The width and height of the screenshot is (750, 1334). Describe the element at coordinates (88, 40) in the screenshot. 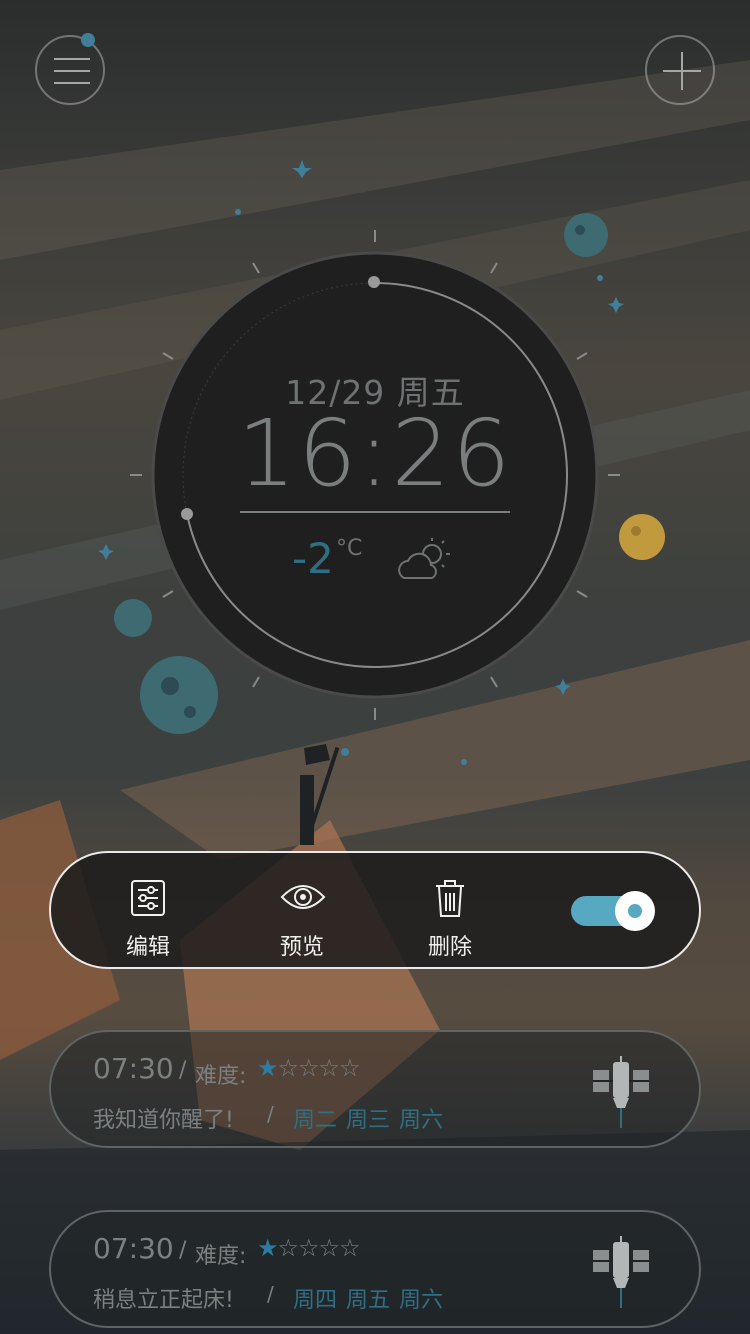

I see `notification-dot` at that location.